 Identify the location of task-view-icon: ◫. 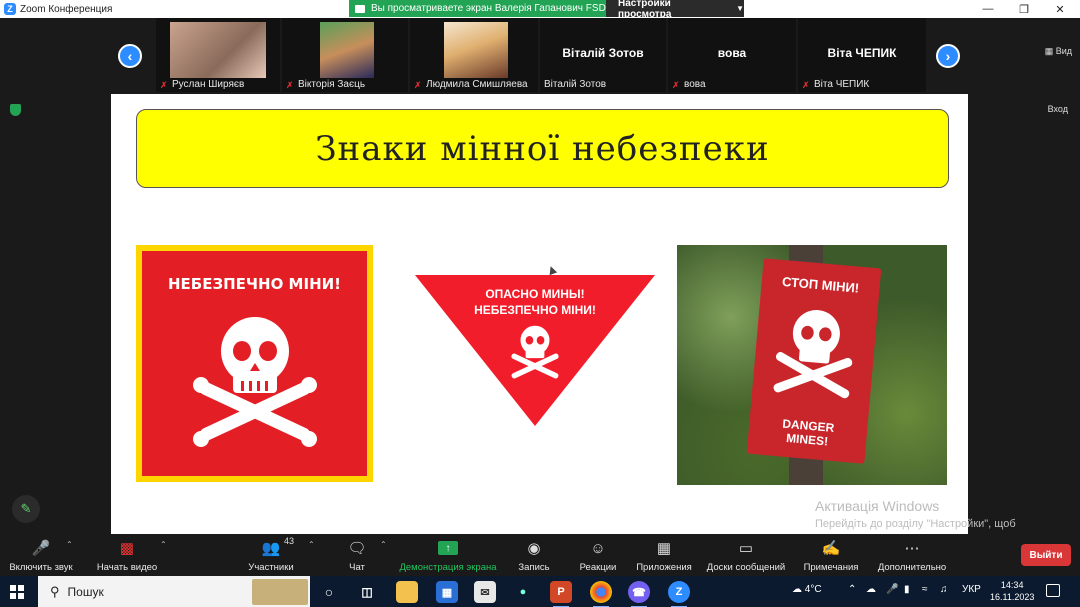
(367, 592).